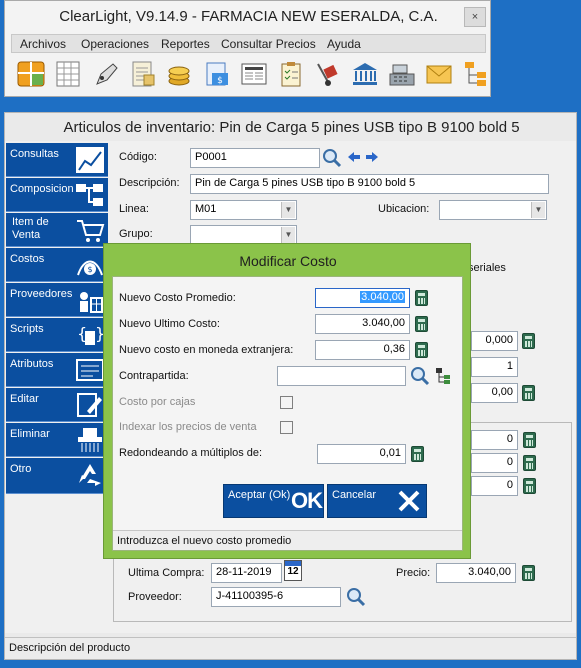 This screenshot has width=581, height=668. I want to click on sidebar-item-costos: Costos $, so click(57, 265).